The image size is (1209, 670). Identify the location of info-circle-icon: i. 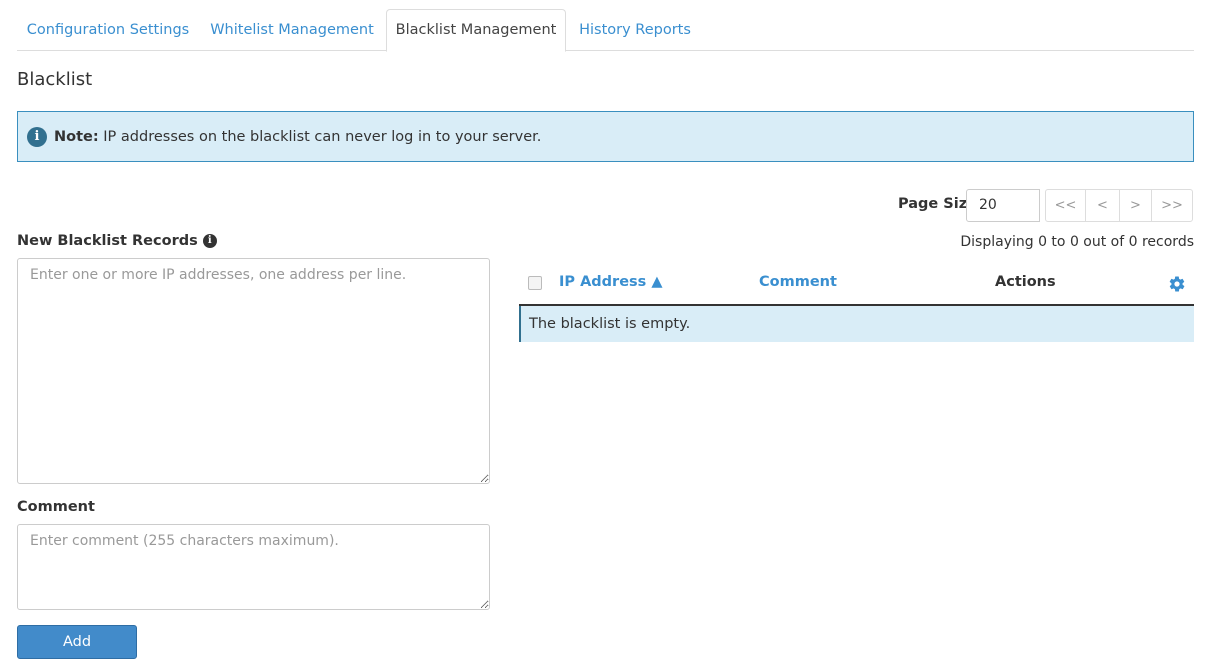
(37, 136).